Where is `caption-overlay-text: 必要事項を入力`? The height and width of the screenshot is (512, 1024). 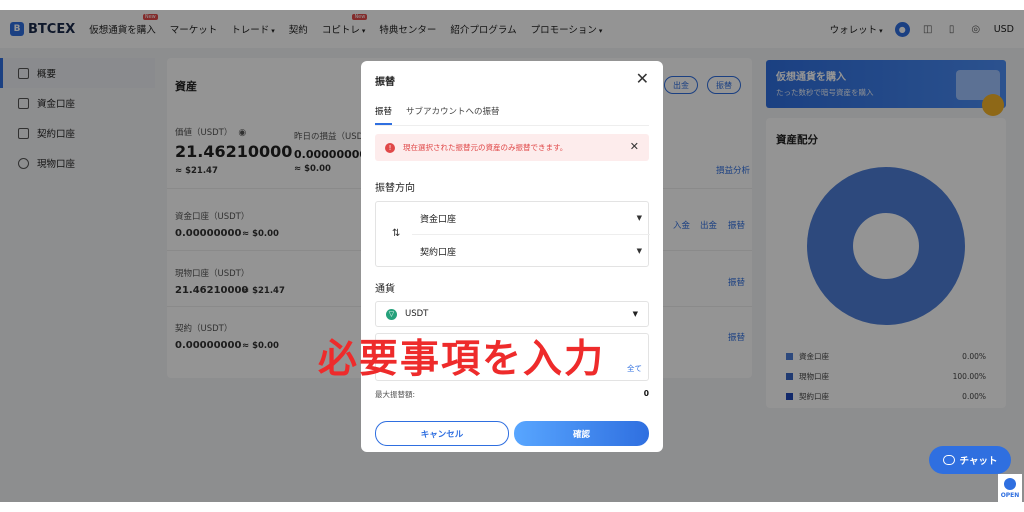
caption-overlay-text: 必要事項を入力 is located at coordinates (462, 359).